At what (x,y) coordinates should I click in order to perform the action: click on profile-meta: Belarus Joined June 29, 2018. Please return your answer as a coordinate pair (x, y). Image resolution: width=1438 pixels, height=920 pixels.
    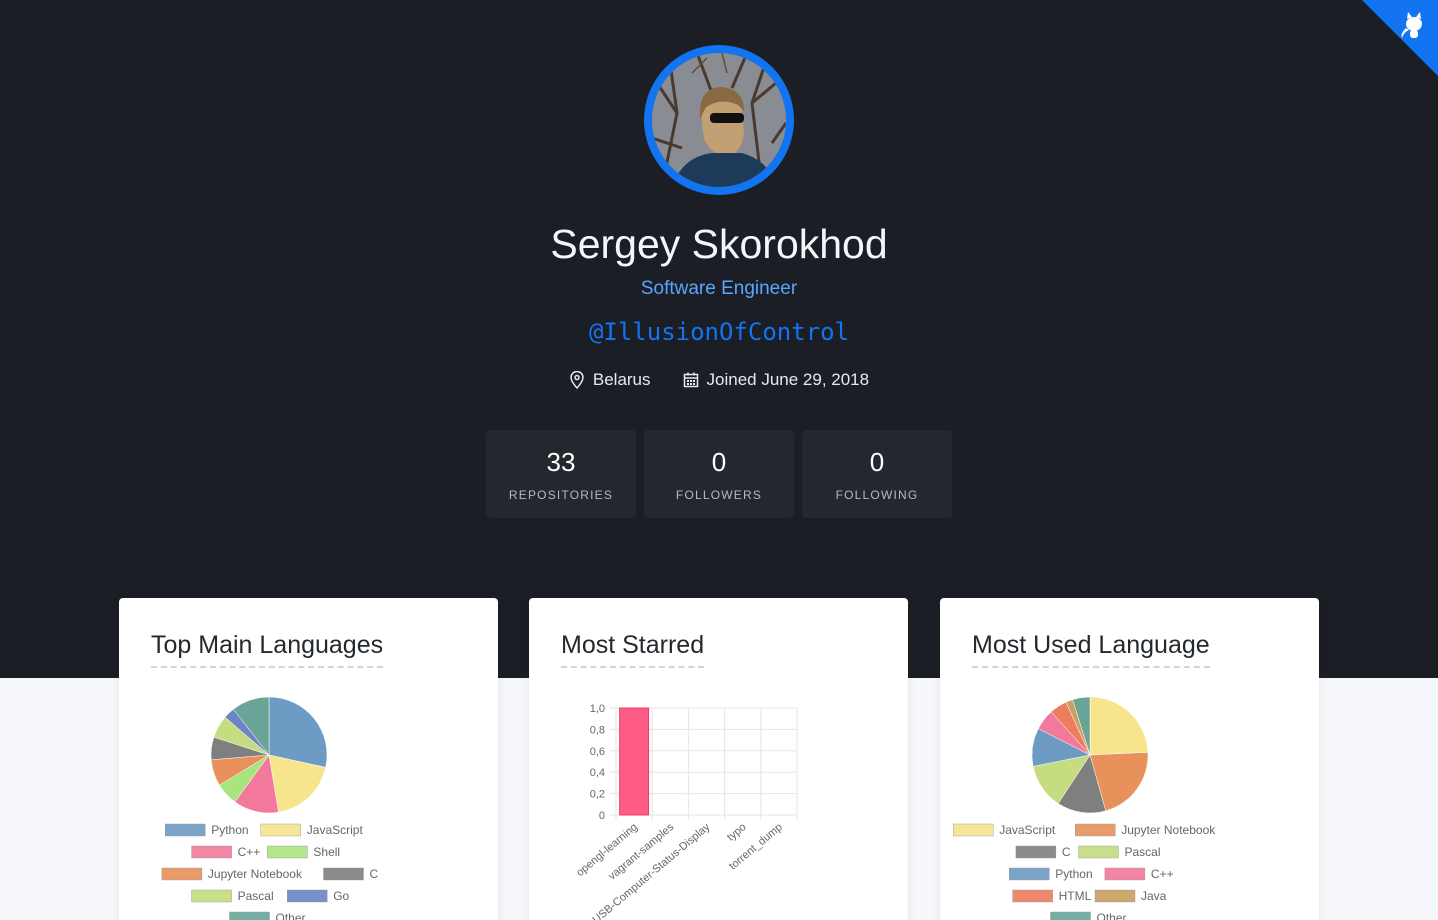
    Looking at the image, I should click on (719, 380).